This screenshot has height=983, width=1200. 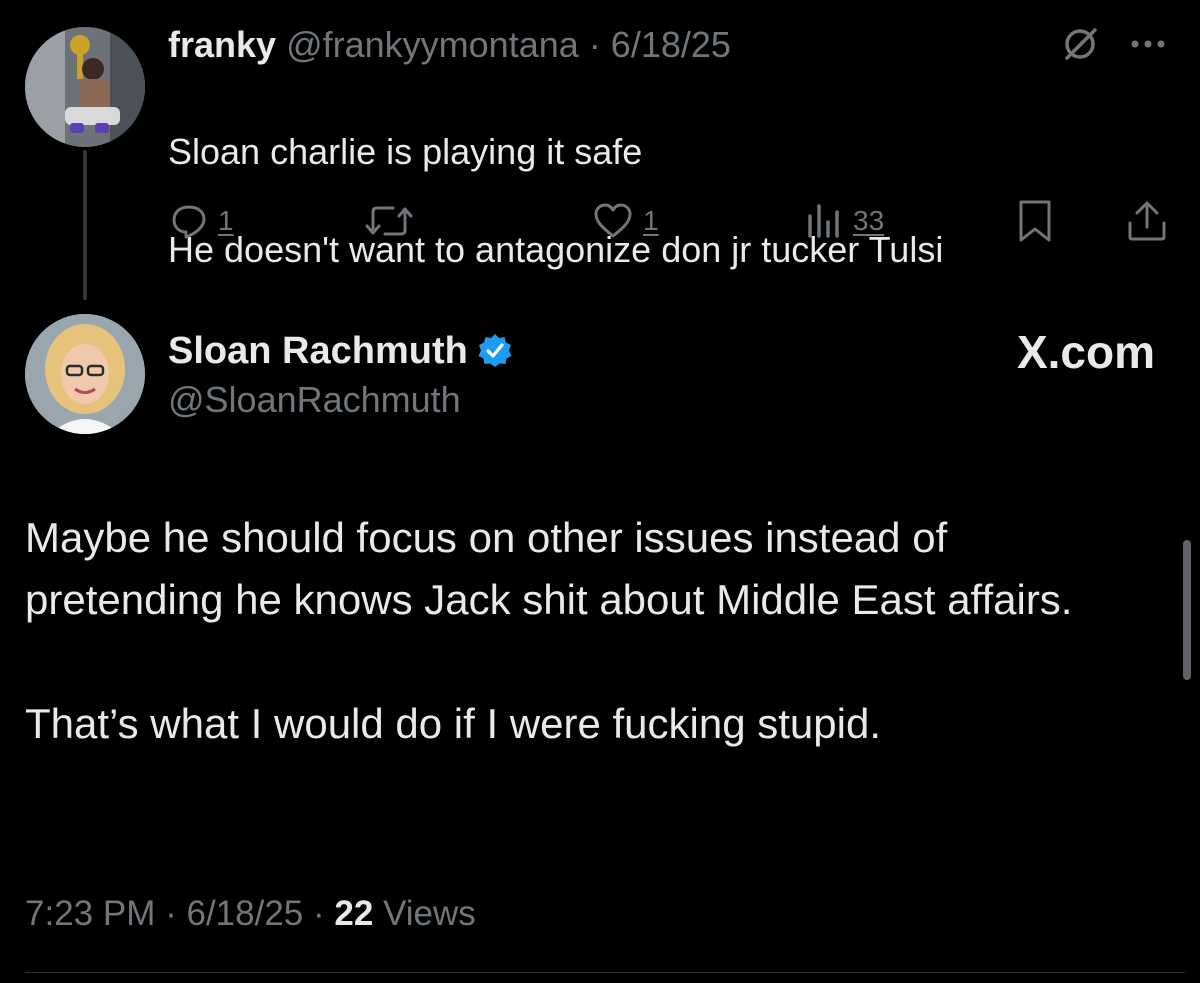 I want to click on reply-button: 1, so click(x=202, y=221).